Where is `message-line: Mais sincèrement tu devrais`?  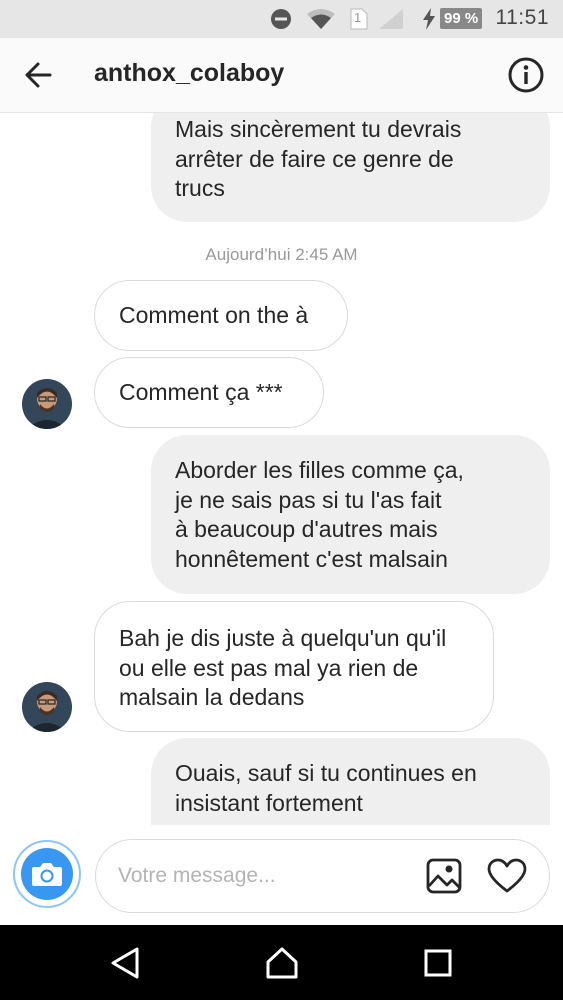
message-line: Mais sincèrement tu devrais is located at coordinates (318, 129).